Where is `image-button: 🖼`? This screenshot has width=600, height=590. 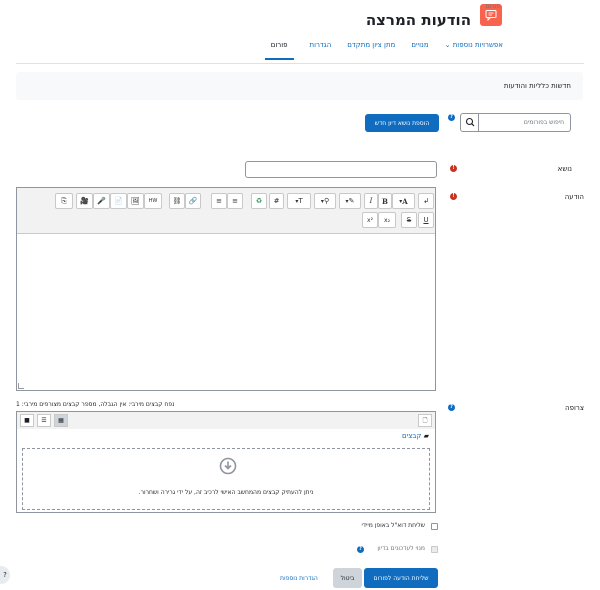
image-button: 🖼 is located at coordinates (135, 201).